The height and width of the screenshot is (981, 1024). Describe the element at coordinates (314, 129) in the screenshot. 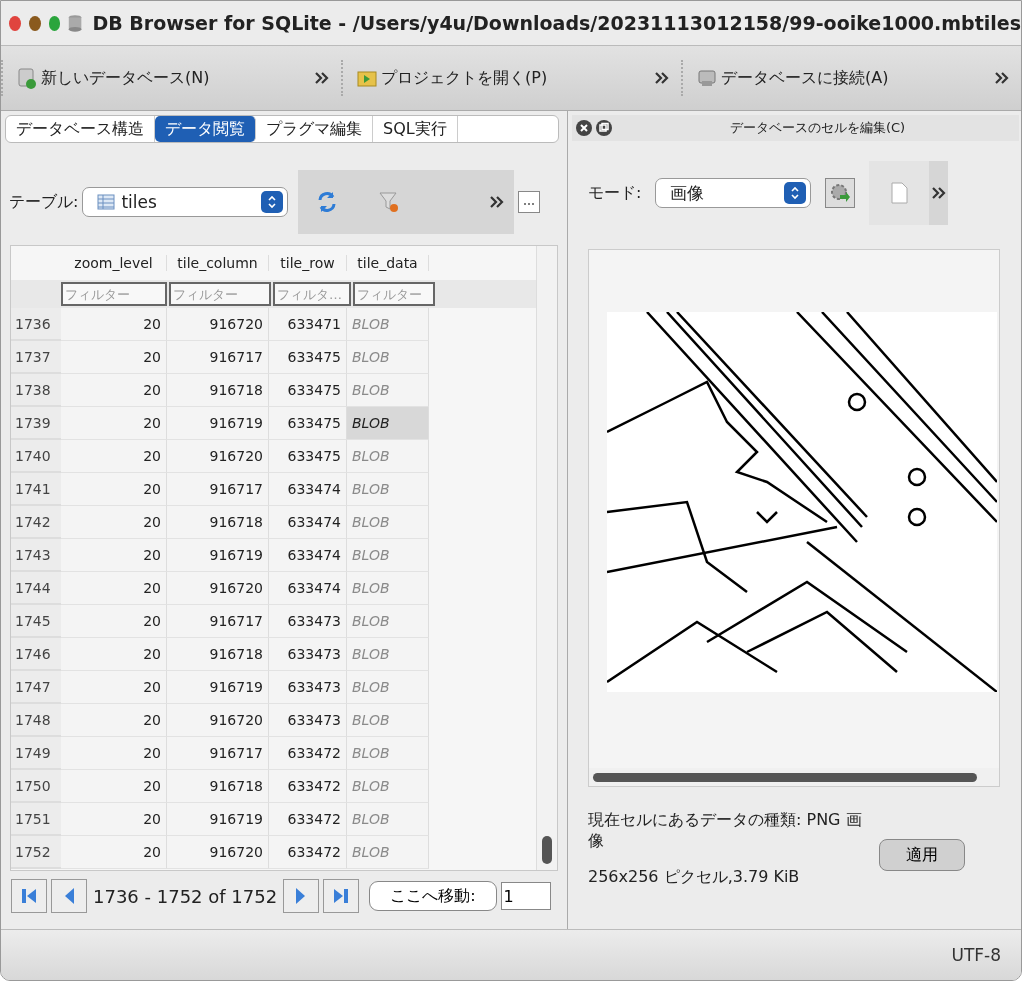

I see `tab: プラグマ編集` at that location.